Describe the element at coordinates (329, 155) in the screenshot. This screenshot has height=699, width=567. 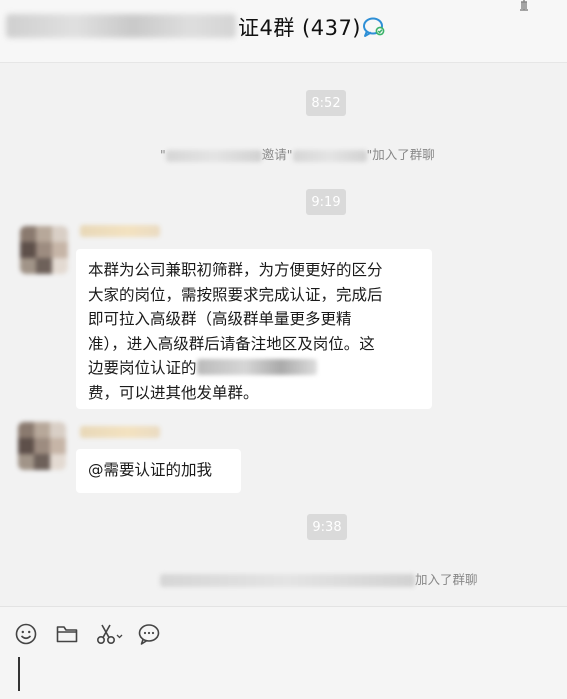
I see `invitee-name-redacted` at that location.